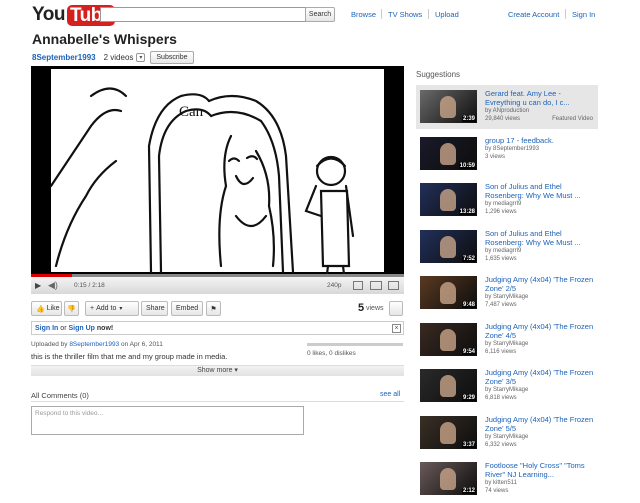 The height and width of the screenshot is (503, 640). I want to click on search-input, so click(203, 14).